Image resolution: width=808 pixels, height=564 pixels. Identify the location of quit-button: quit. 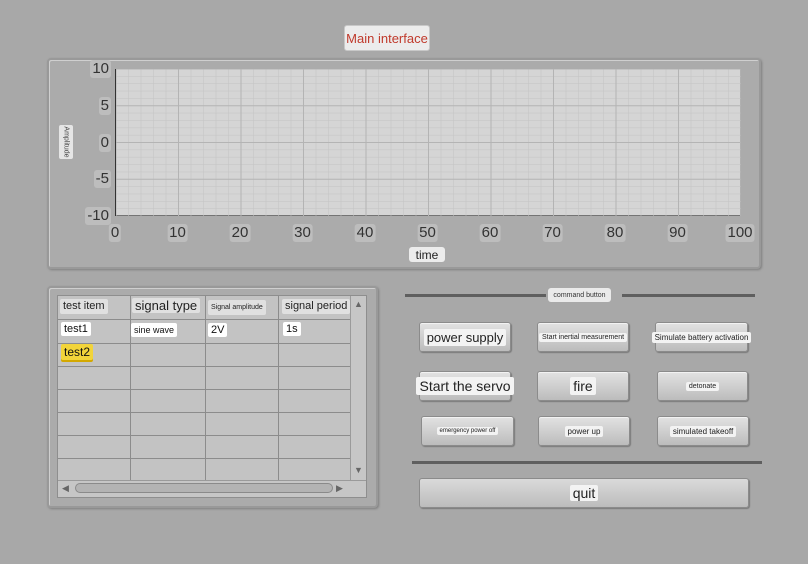
(584, 493).